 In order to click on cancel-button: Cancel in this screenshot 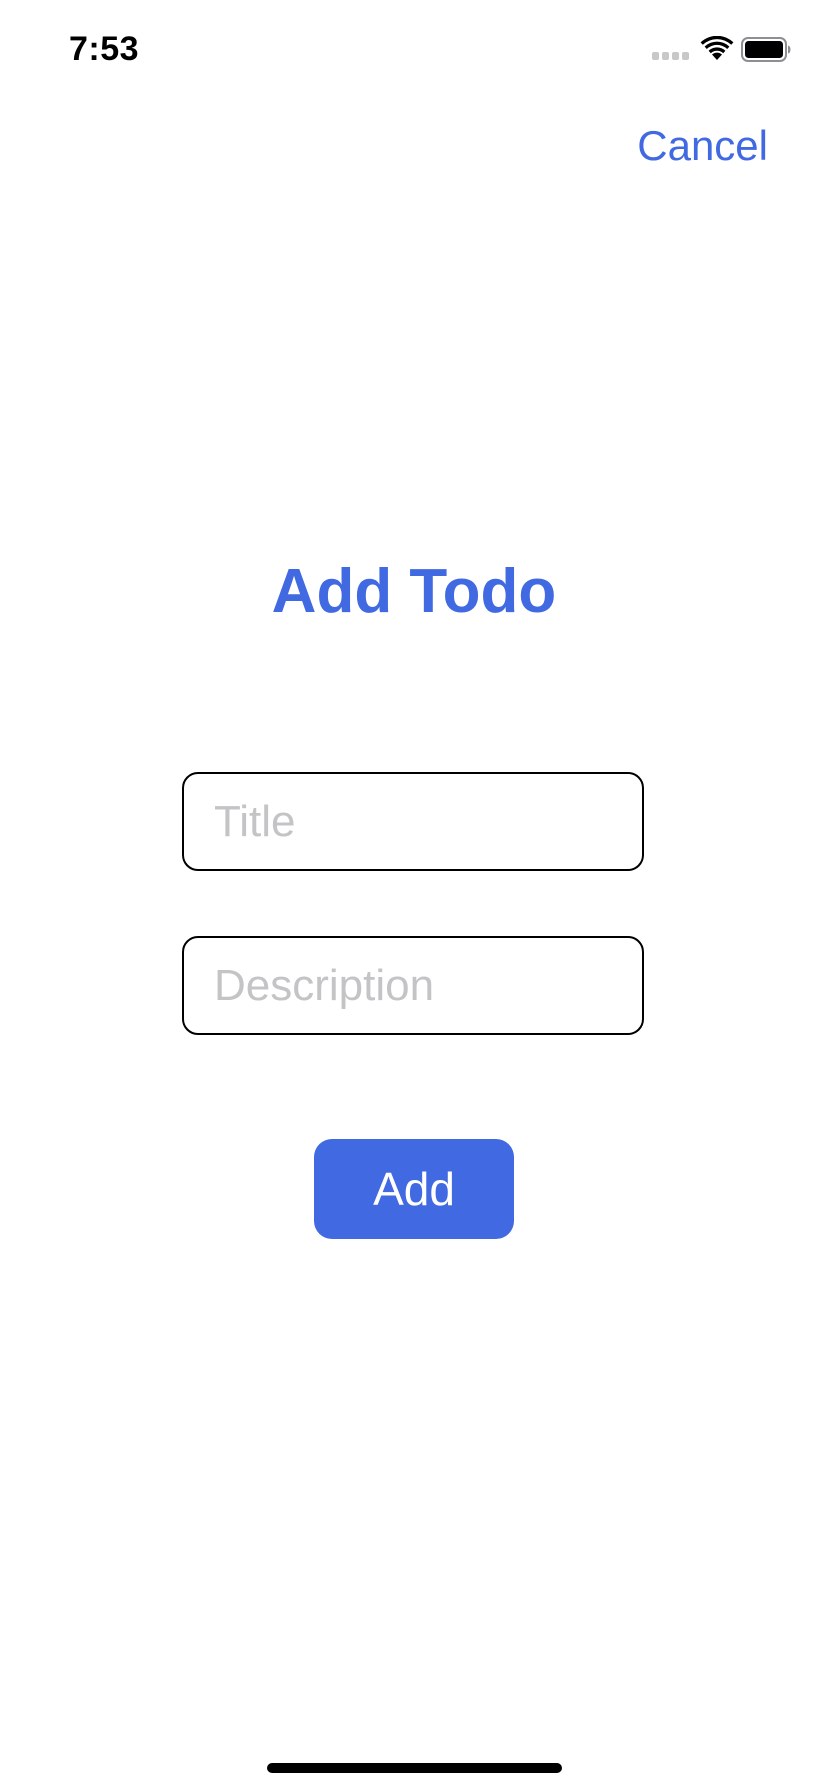, I will do `click(702, 146)`.